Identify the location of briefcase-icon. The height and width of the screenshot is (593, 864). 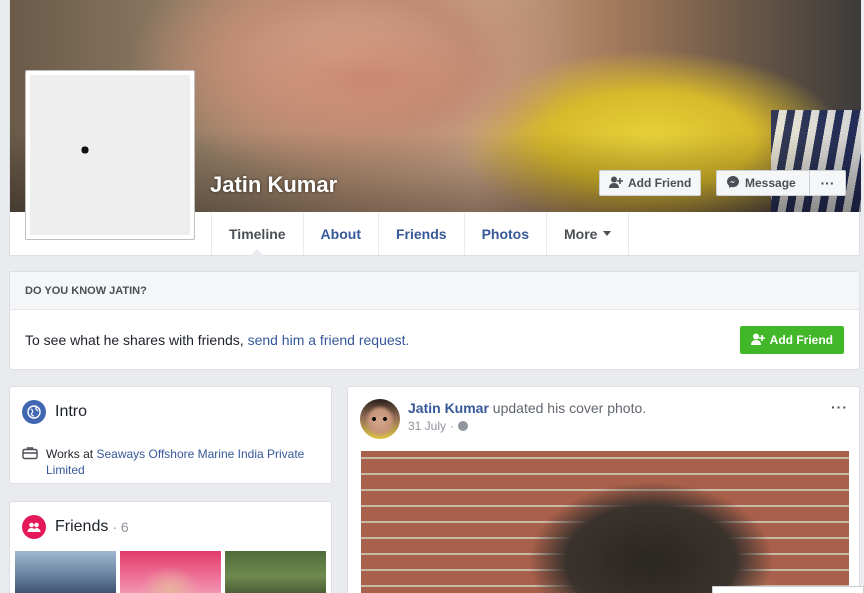
(30, 462).